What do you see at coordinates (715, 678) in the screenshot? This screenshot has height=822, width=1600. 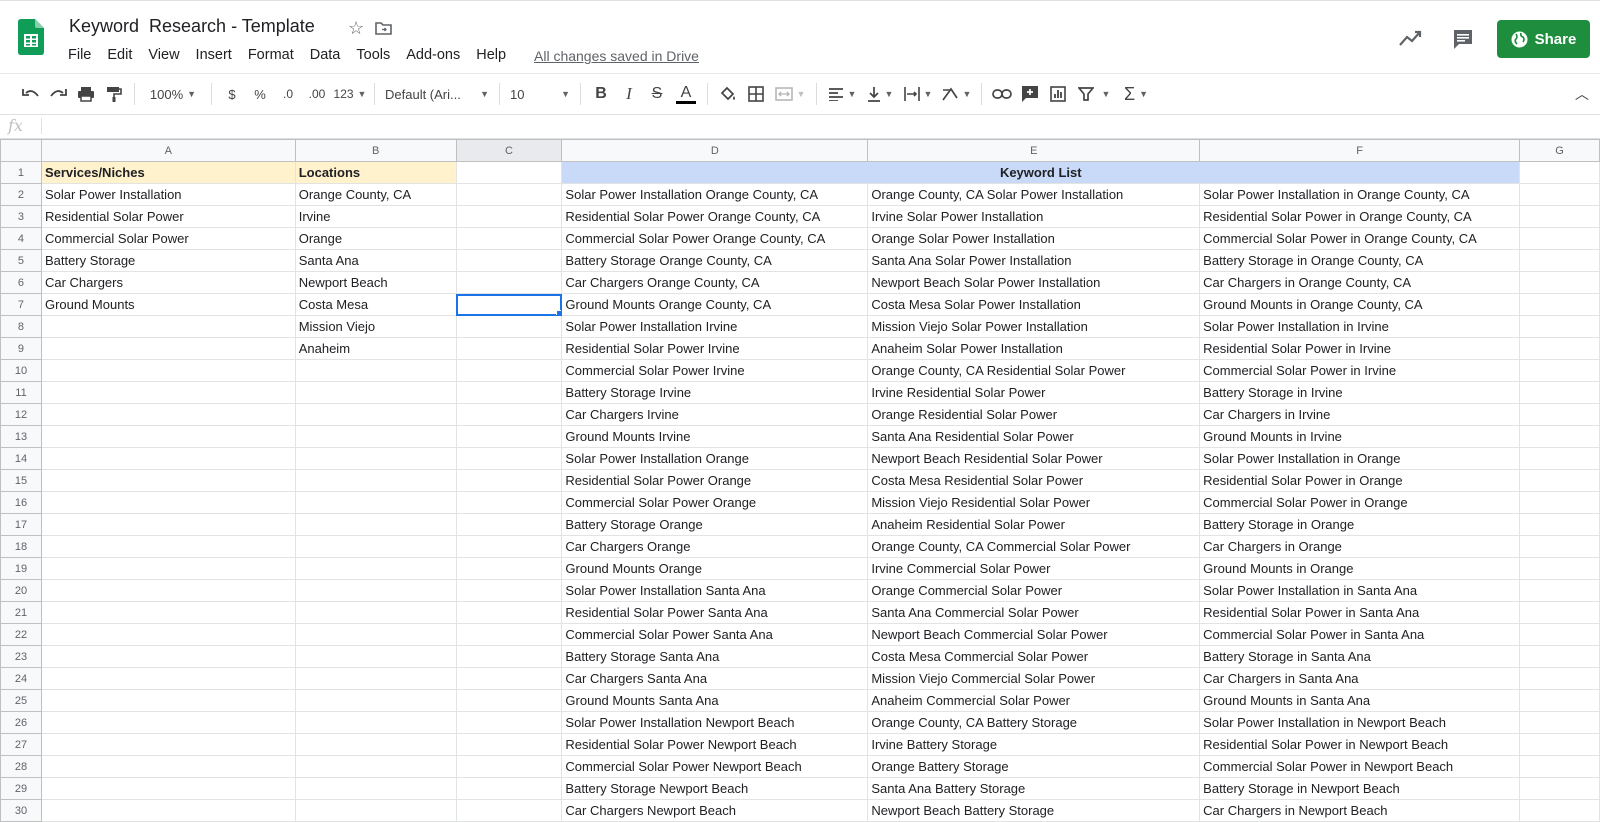 I see `cell-d: Car Chargers Santa Ana` at bounding box center [715, 678].